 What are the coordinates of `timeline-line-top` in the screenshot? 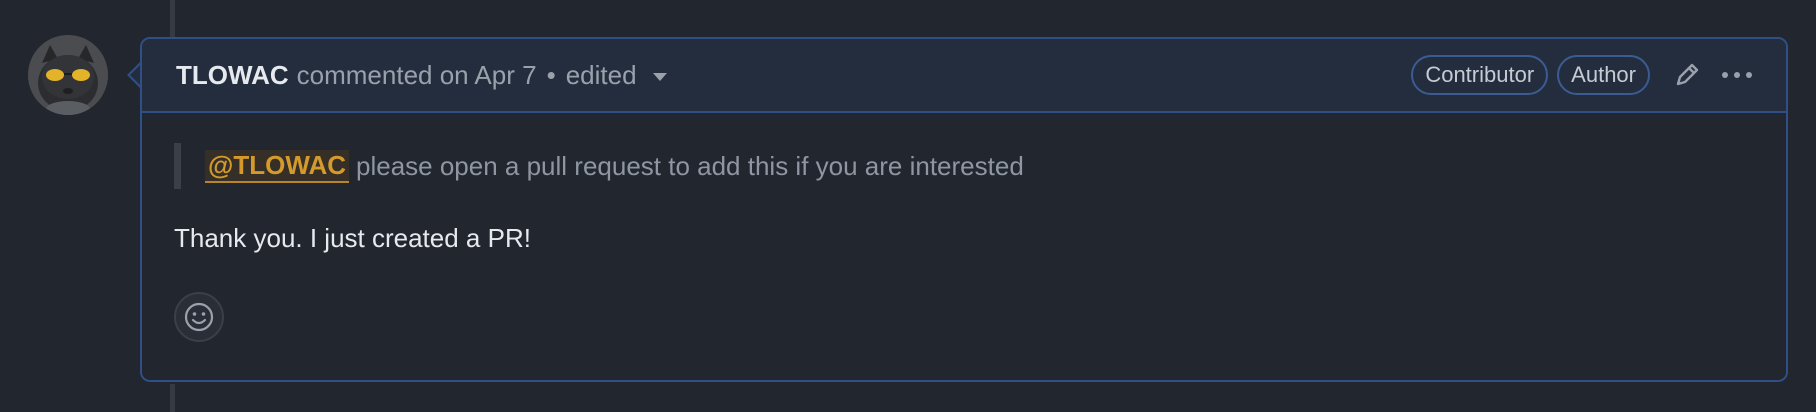 It's located at (172, 19).